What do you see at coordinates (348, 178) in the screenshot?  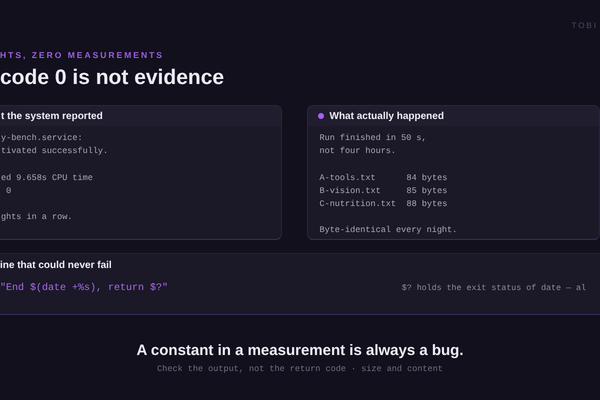 I see `file-name: A-tools.txt` at bounding box center [348, 178].